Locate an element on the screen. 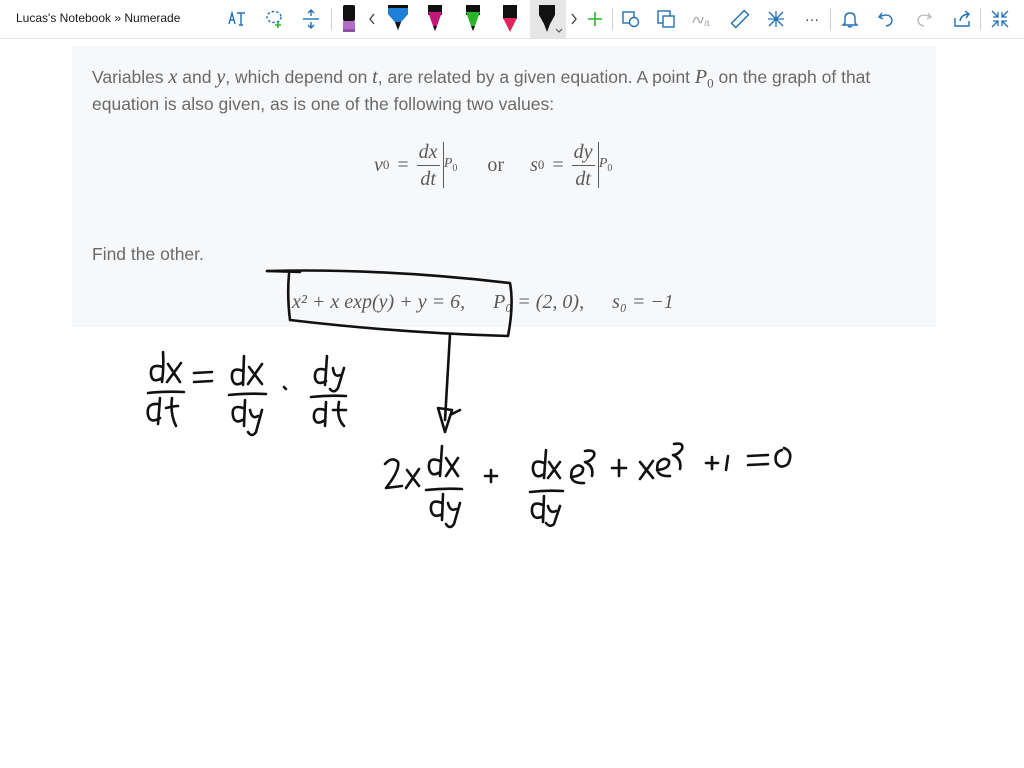 Image resolution: width=1024 pixels, height=768 pixels. ink-box-around-equation is located at coordinates (389, 303).